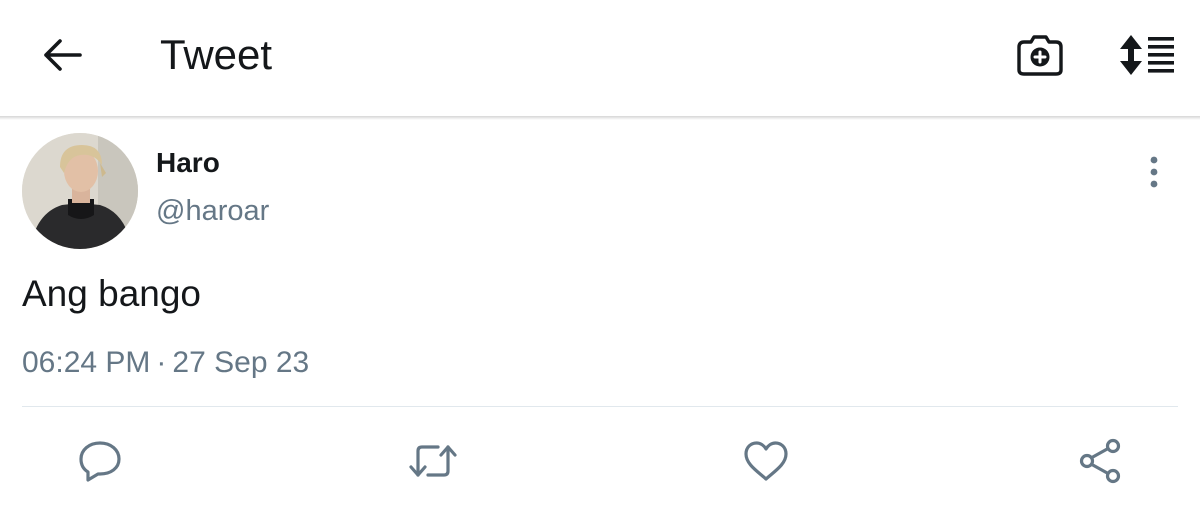 The height and width of the screenshot is (513, 1200). I want to click on tweet-timestamp: 06:24 PM · 27 Sep 23, so click(165, 363).